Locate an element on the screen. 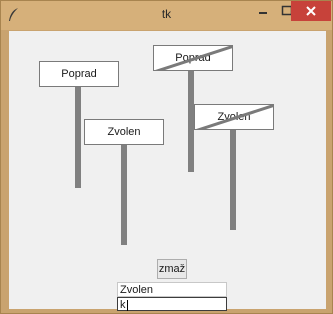 The image size is (333, 314). minimize-button is located at coordinates (263, 11).